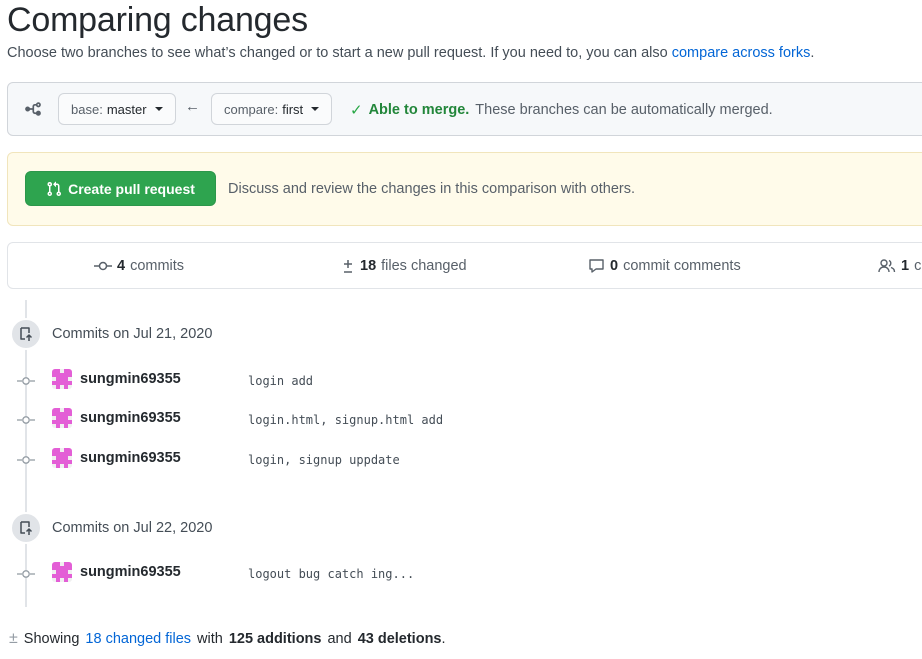  I want to click on commits-label: commits, so click(157, 266).